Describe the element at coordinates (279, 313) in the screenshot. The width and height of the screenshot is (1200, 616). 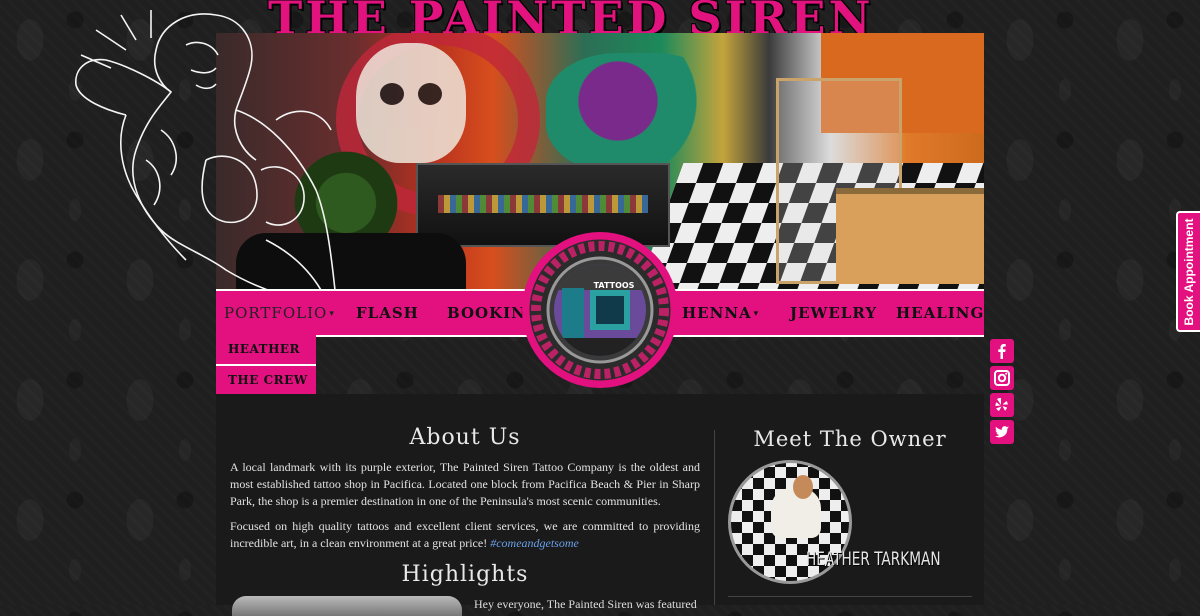
I see `nav-item-portfolio: PORTFOLIO ▾` at that location.